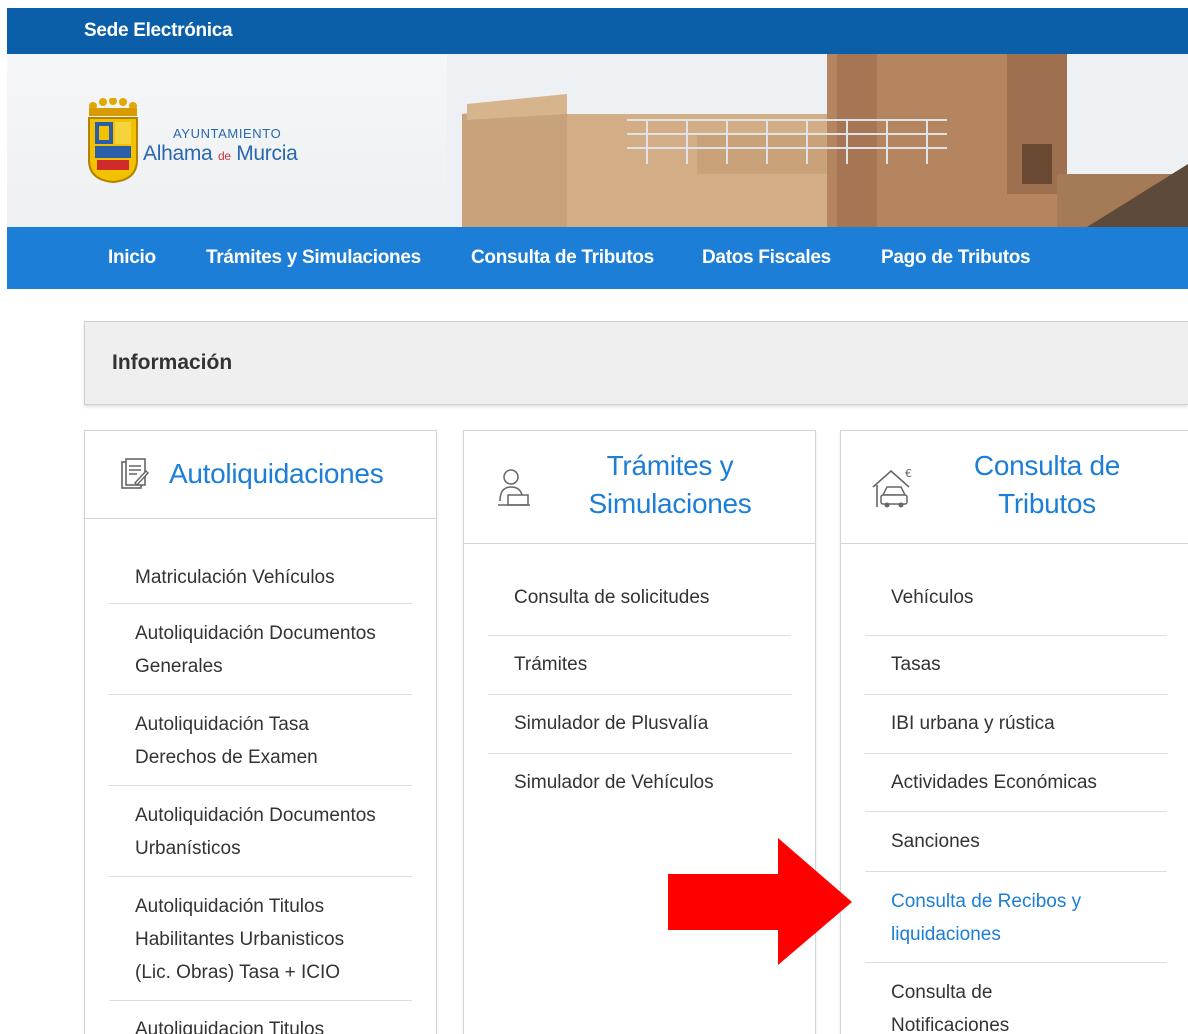  Describe the element at coordinates (260, 831) in the screenshot. I see `list-item: Autoliquidación Documentos Urbanísticos` at that location.